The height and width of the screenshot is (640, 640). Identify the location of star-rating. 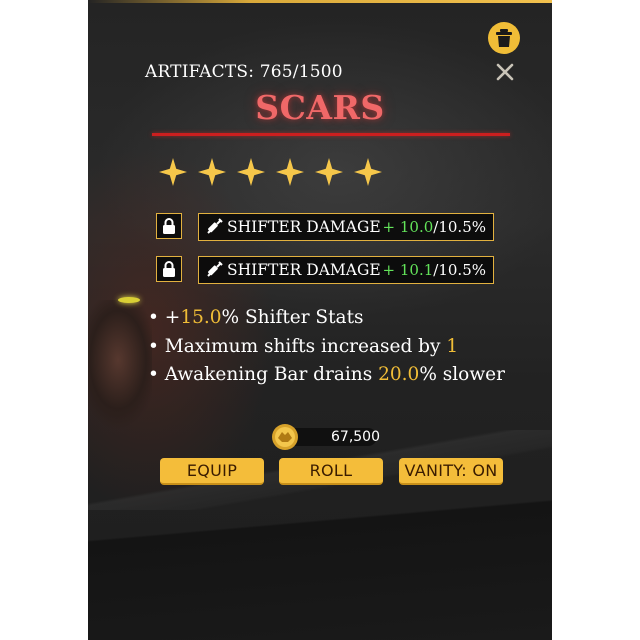
(270, 172).